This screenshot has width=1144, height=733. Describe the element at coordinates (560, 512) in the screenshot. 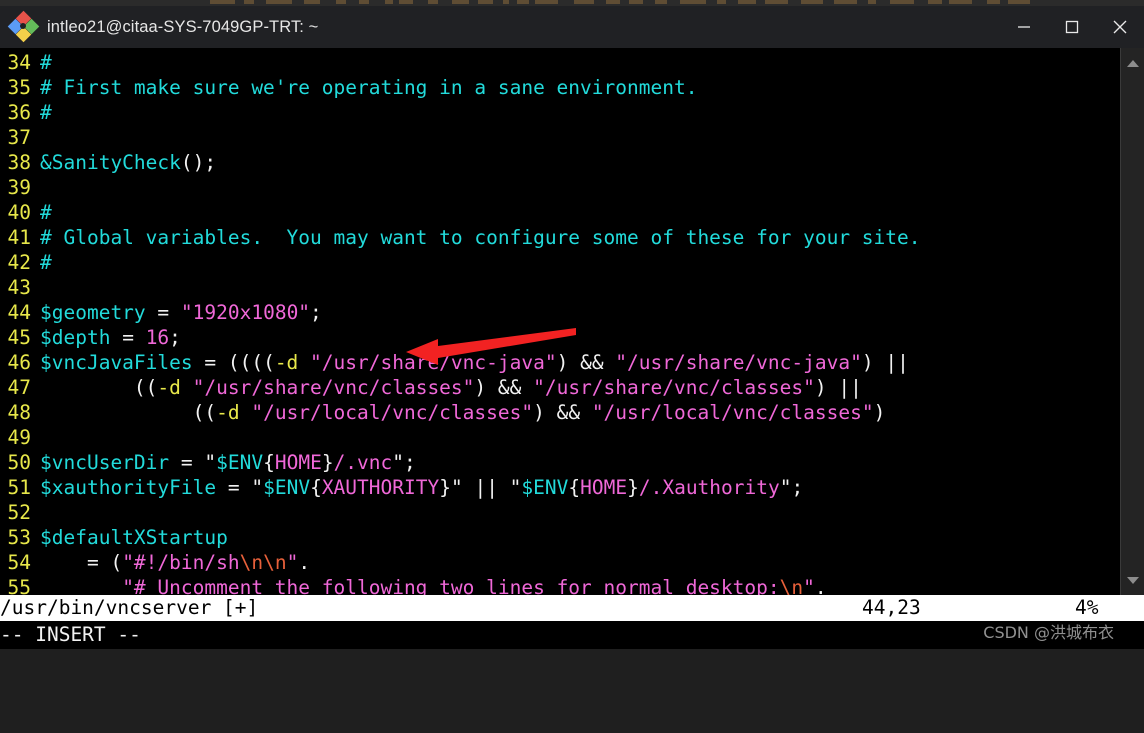

I see `code-line: 52` at that location.